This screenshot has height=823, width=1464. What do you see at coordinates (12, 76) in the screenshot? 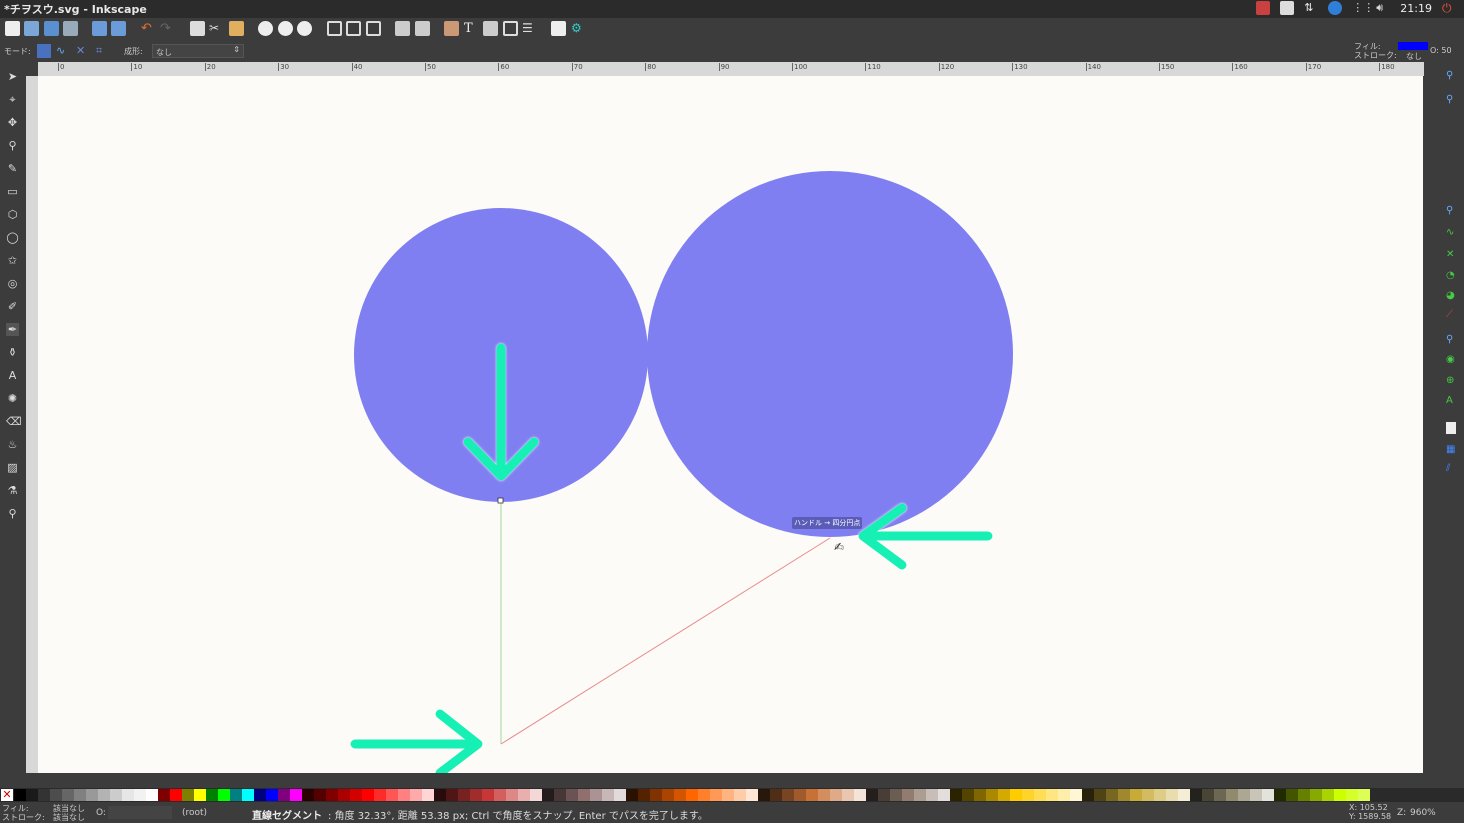
I see `selector-tool-icon: ➤` at bounding box center [12, 76].